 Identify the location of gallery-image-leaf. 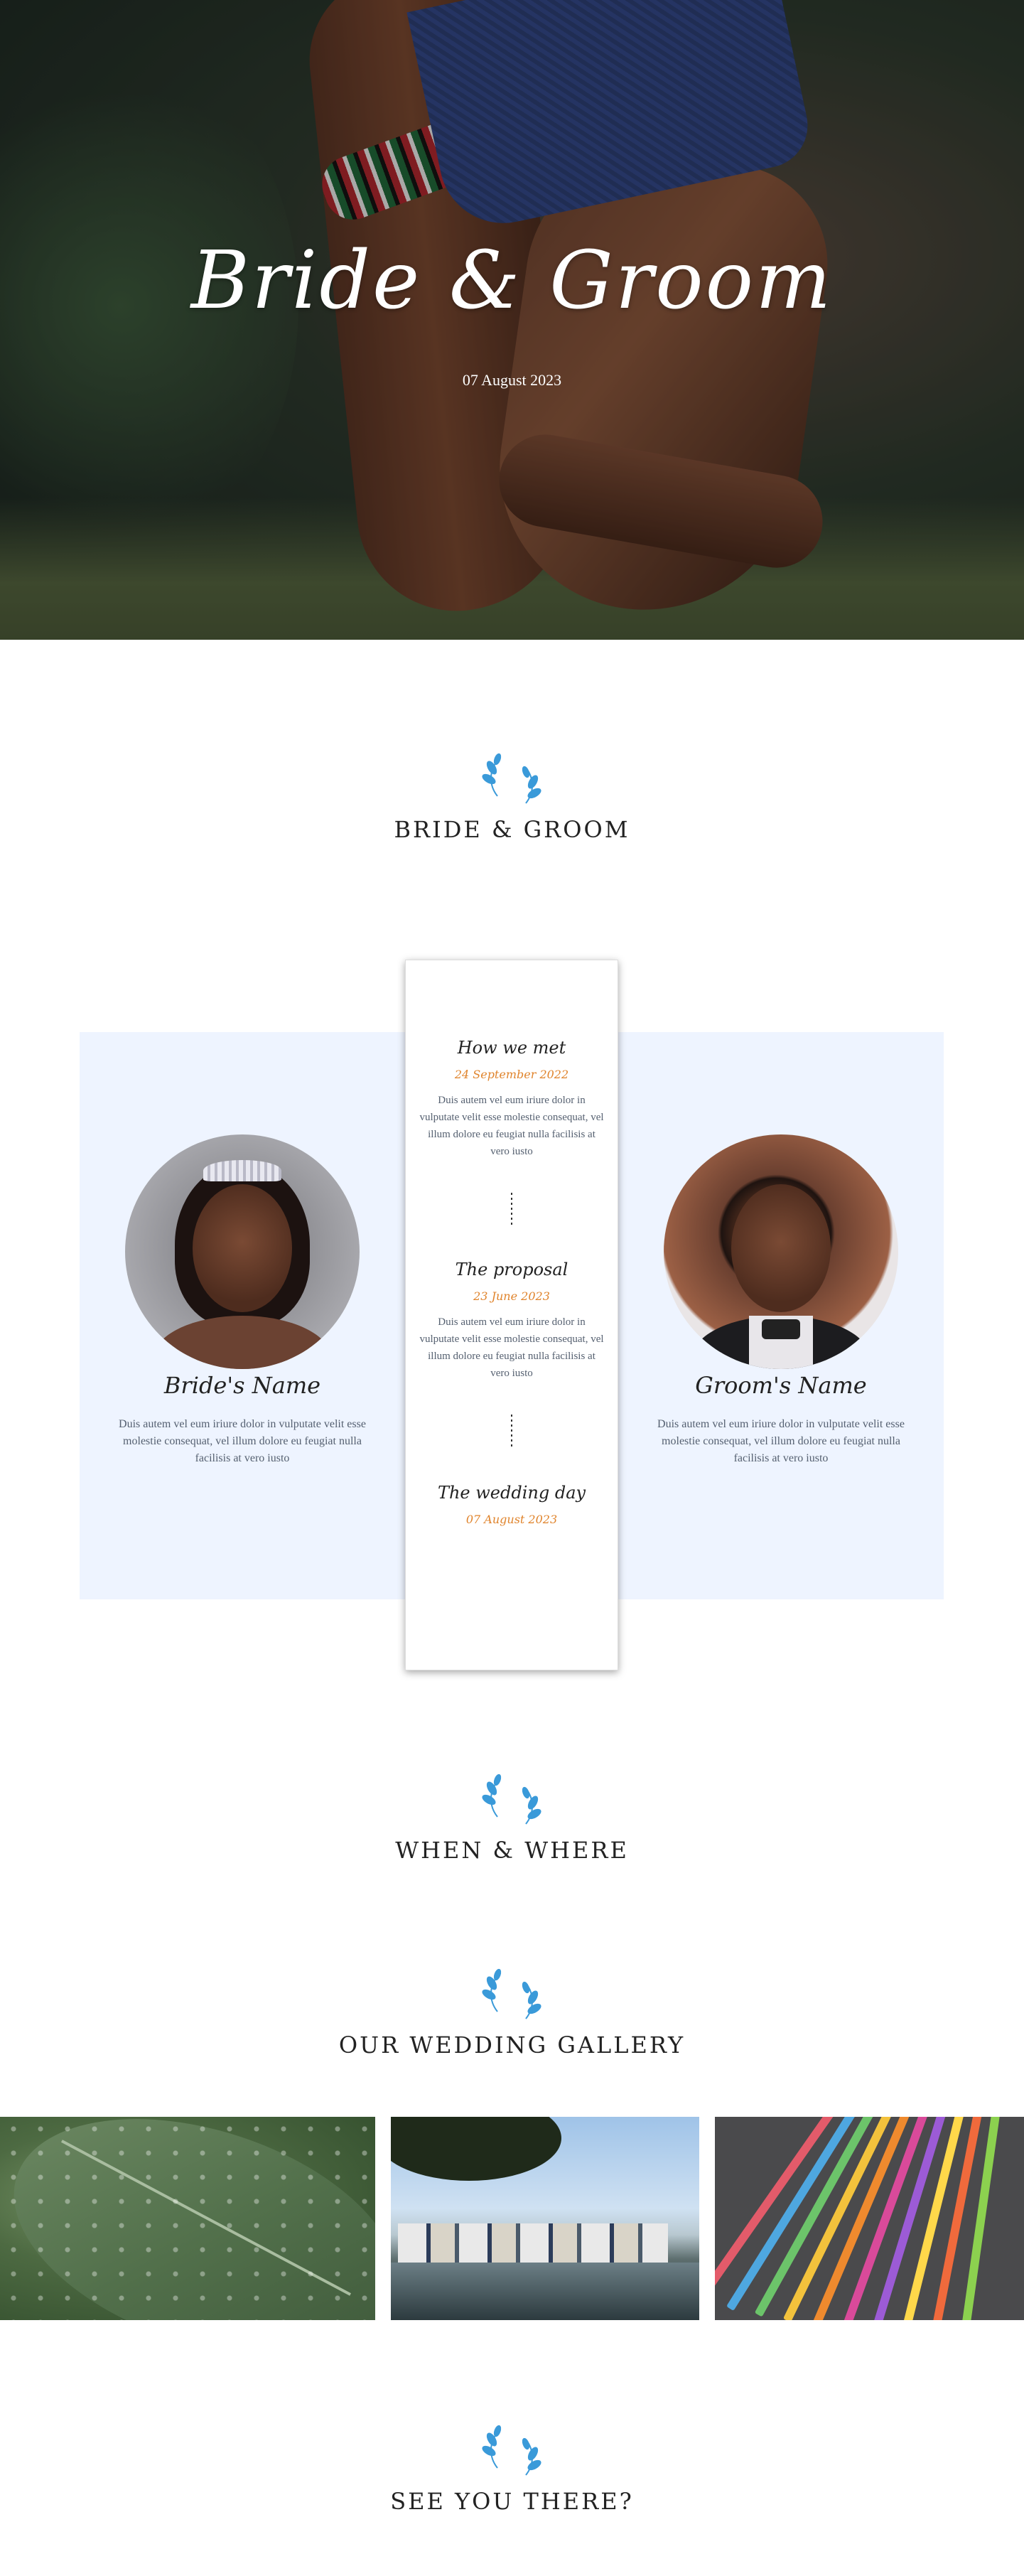
(187, 2218).